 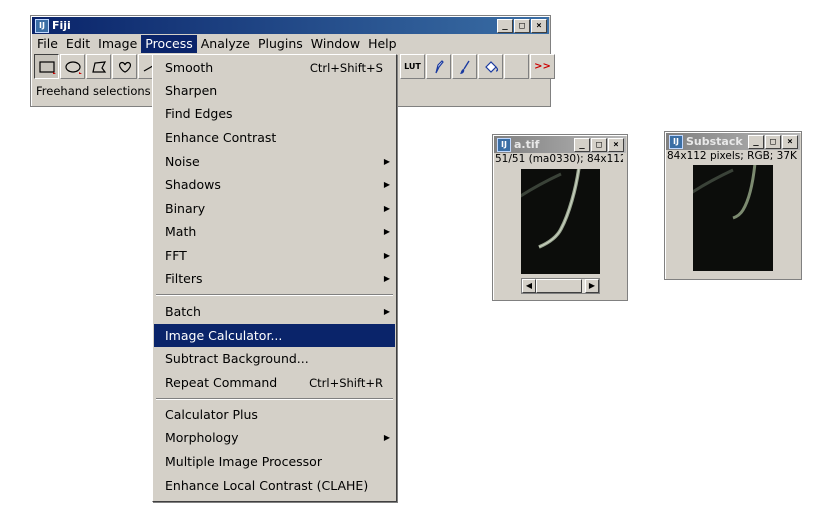 What do you see at coordinates (211, 414) in the screenshot?
I see `menu-item-label: Calculator Plus` at bounding box center [211, 414].